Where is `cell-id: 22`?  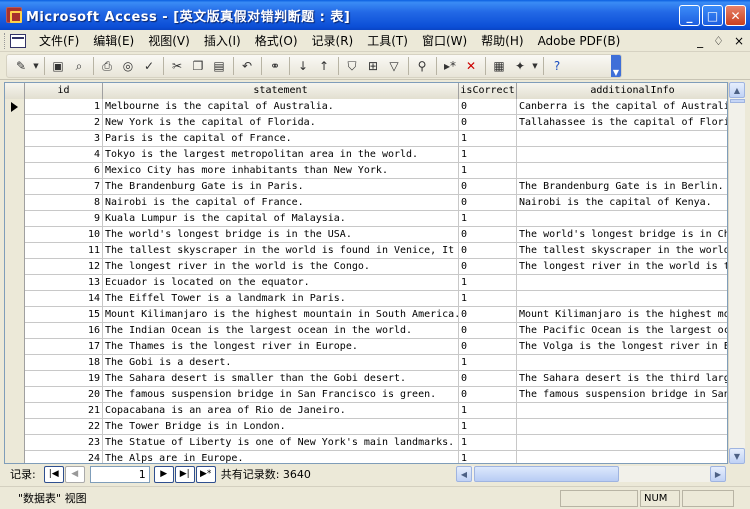
cell-id: 22 is located at coordinates (64, 427).